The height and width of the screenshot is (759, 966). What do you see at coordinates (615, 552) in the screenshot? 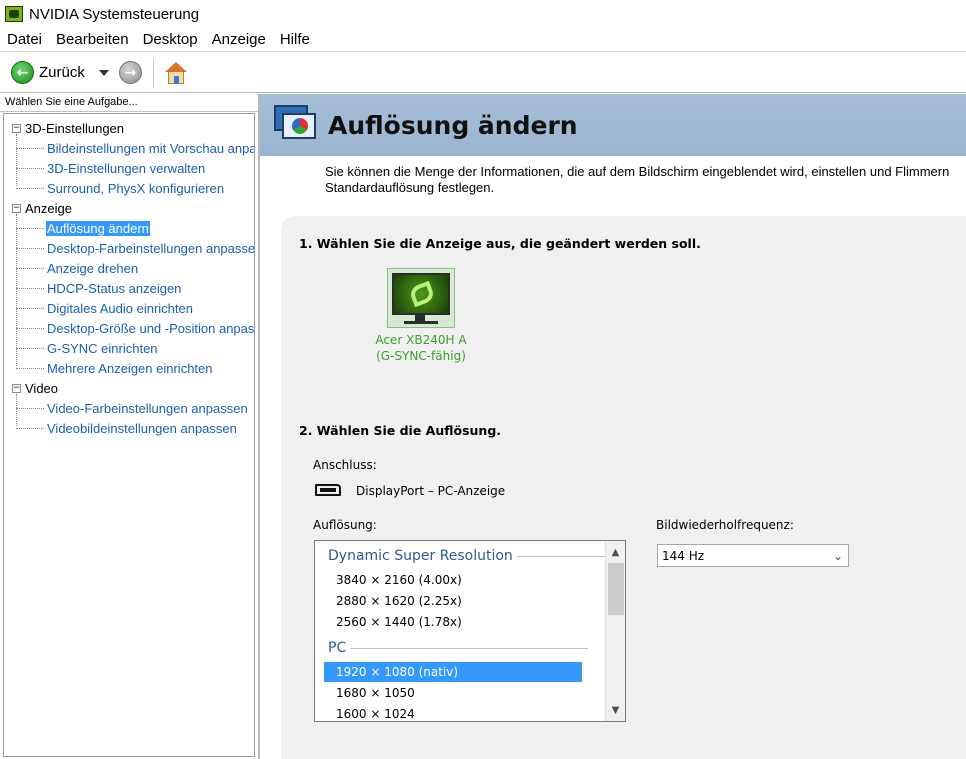
I see `scroll-up-icon: ▲` at bounding box center [615, 552].